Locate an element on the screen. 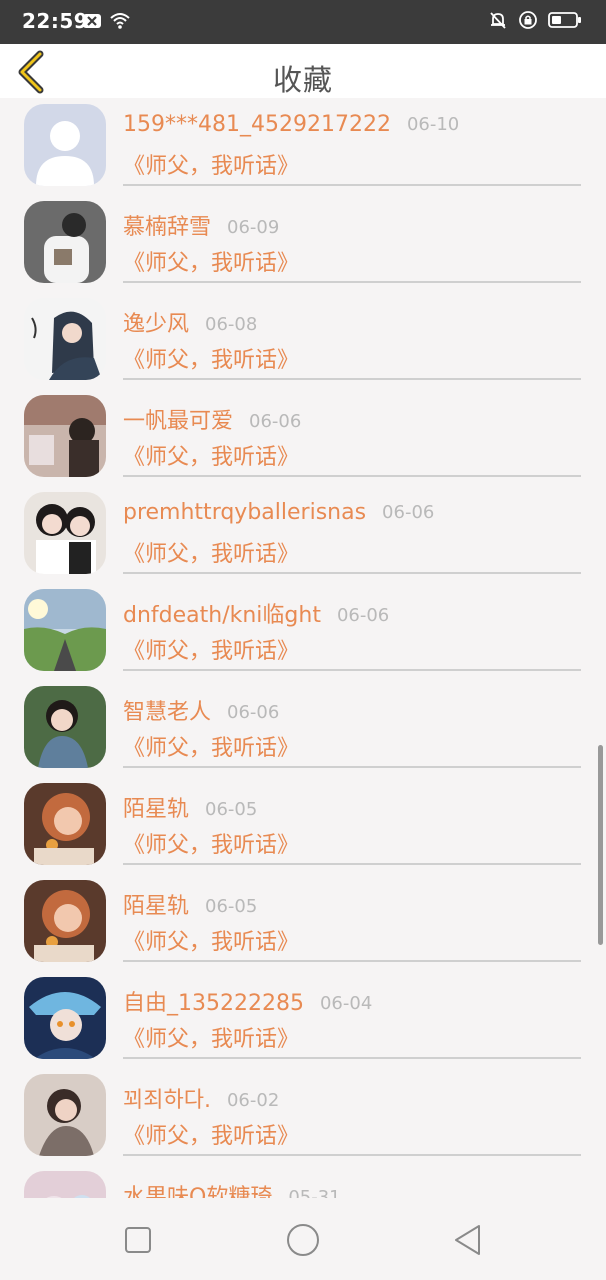 Image resolution: width=606 pixels, height=1280 pixels. list-item: 159***481_4529217222 06-10 《师父，我听话》 is located at coordinates (303, 146).